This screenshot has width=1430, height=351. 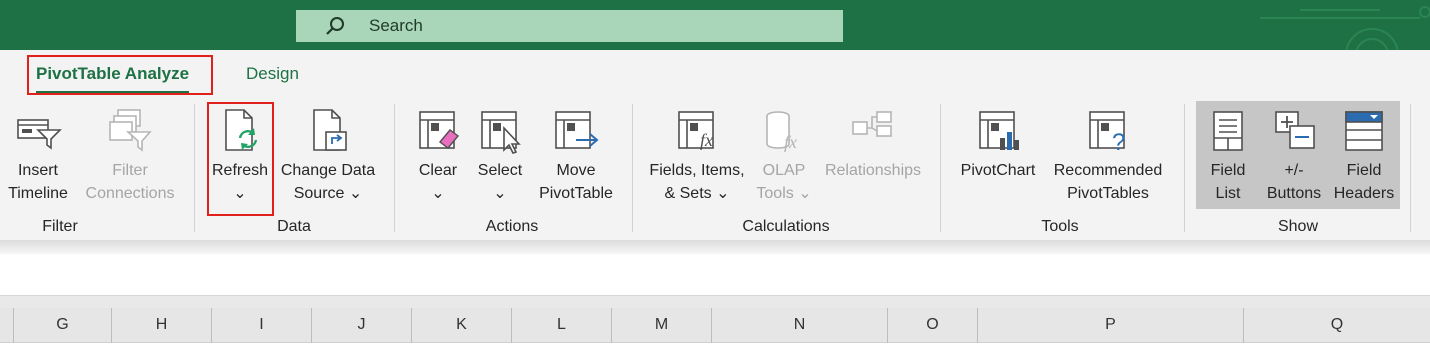 What do you see at coordinates (500, 133) in the screenshot?
I see `select-icon` at bounding box center [500, 133].